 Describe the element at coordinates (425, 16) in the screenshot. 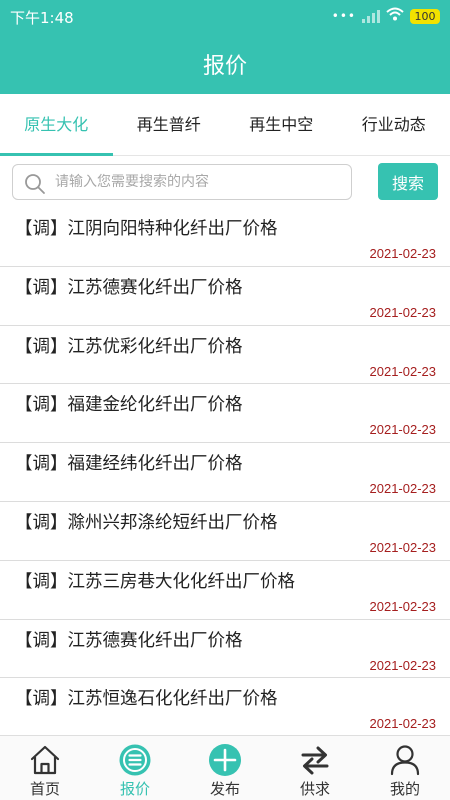

I see `battery-indicator: 100` at that location.